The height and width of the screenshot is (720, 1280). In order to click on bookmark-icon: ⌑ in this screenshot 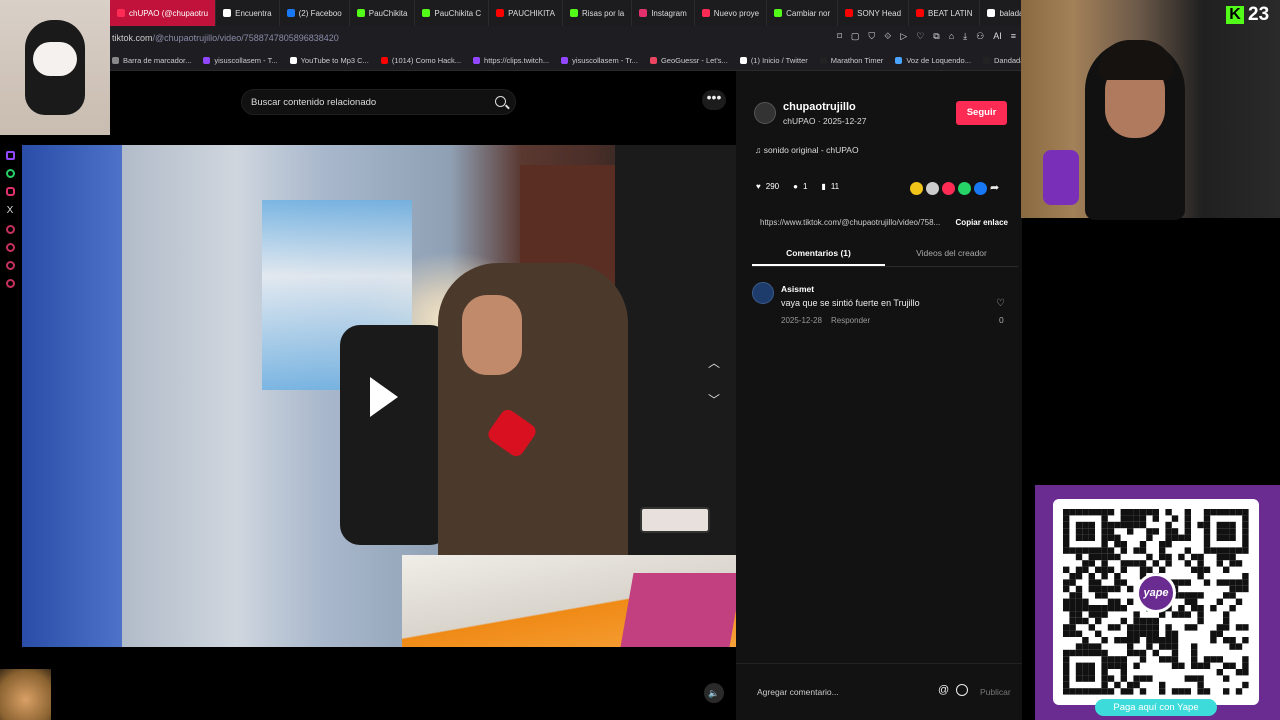, I will do `click(839, 36)`.